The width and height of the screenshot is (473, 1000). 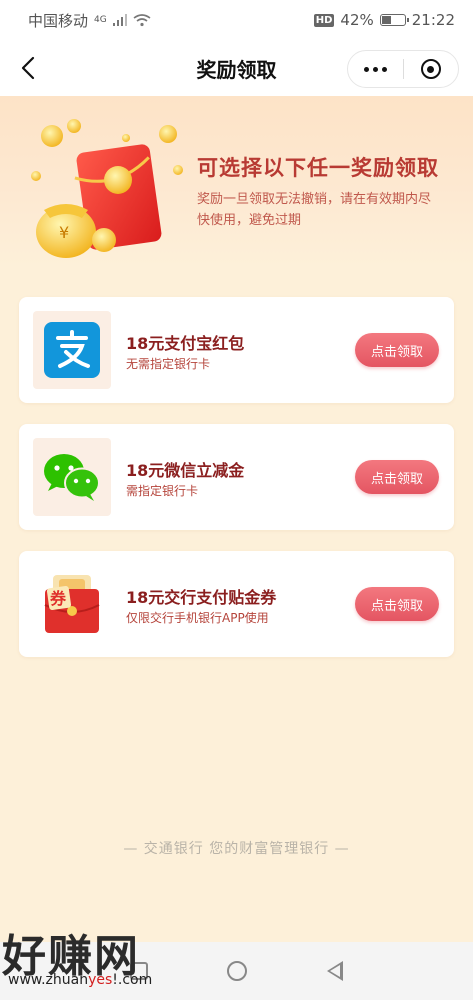 What do you see at coordinates (201, 597) in the screenshot?
I see `reward-title: 18元交行支付贴金券` at bounding box center [201, 597].